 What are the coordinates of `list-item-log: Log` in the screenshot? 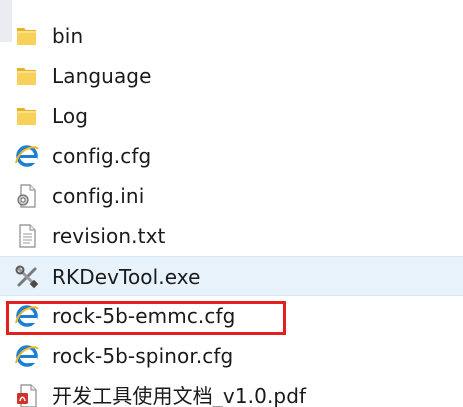 It's located at (231, 116).